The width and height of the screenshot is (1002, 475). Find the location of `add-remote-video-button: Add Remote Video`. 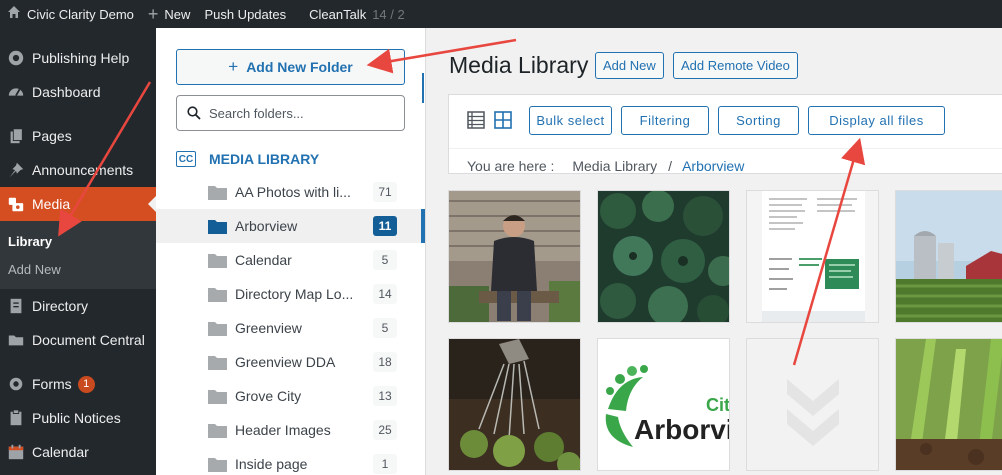

add-remote-video-button: Add Remote Video is located at coordinates (735, 65).